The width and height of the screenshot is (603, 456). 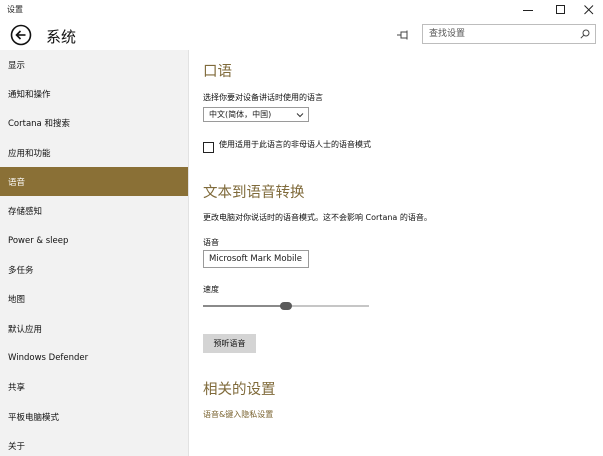 I want to click on sidebar-item-notifications: 通知和操作, so click(x=94, y=93).